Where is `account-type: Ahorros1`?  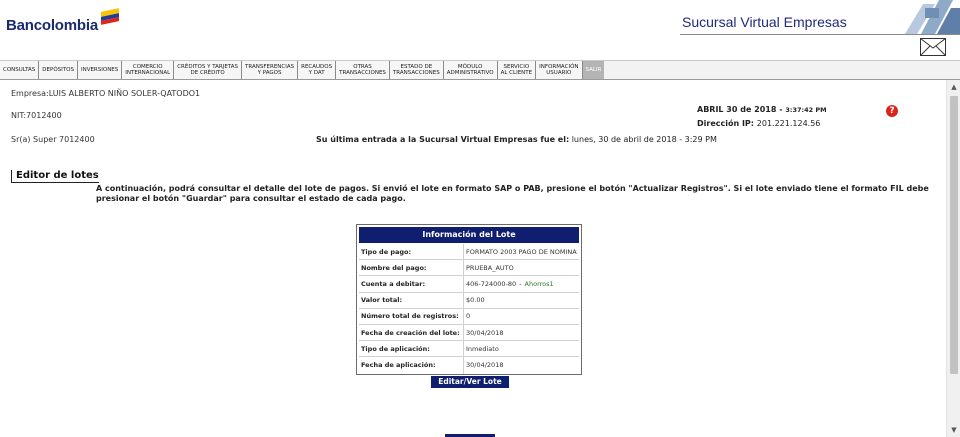
account-type: Ahorros1 is located at coordinates (539, 283).